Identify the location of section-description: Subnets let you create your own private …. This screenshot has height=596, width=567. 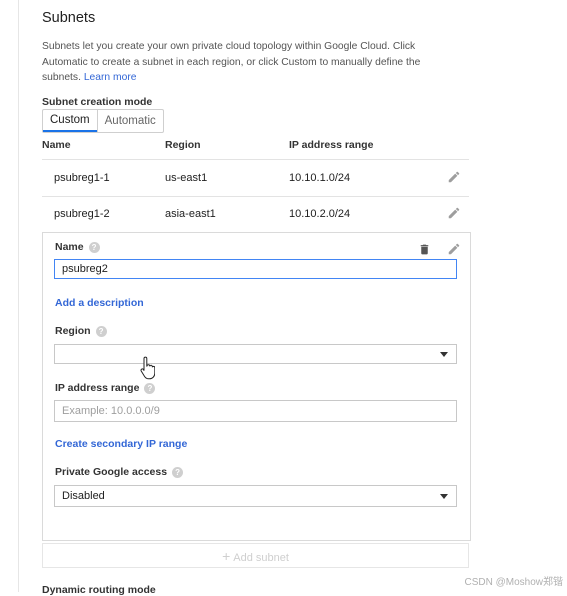
(244, 62).